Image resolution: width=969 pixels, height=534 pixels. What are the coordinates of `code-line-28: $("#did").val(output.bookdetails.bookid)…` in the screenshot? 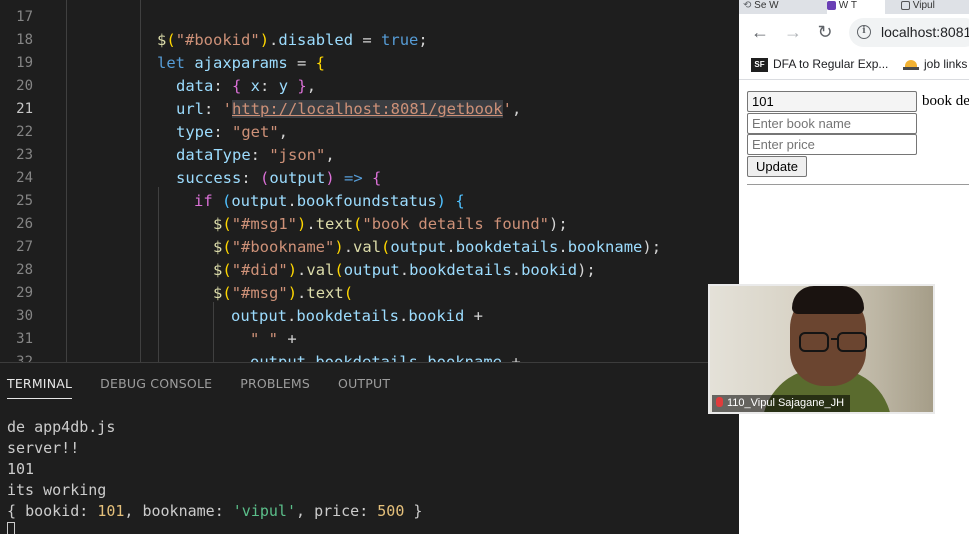 It's located at (404, 270).